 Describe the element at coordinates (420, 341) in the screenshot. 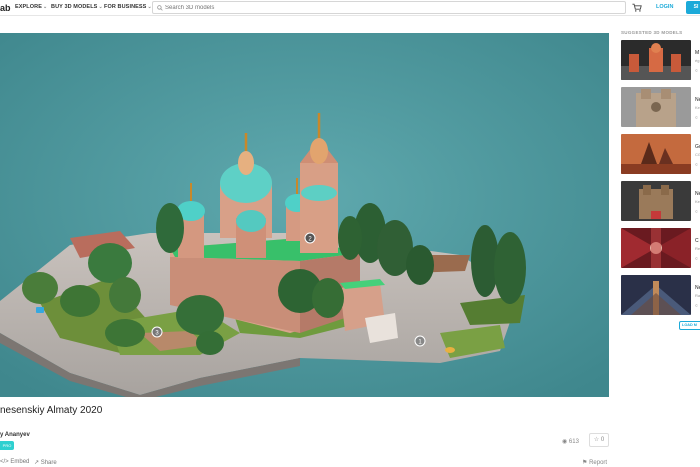

I see `annotation-hotspot-1: 1` at that location.